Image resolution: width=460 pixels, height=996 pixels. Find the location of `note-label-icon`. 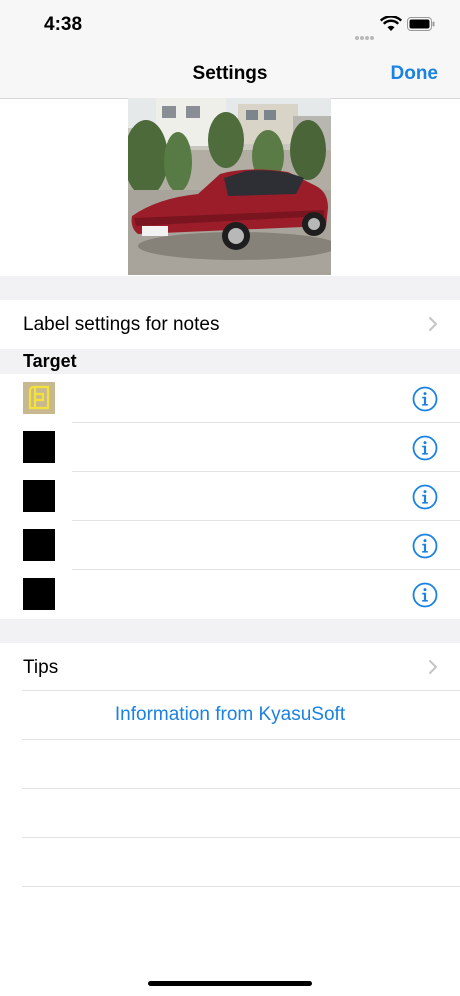

note-label-icon is located at coordinates (39, 397).